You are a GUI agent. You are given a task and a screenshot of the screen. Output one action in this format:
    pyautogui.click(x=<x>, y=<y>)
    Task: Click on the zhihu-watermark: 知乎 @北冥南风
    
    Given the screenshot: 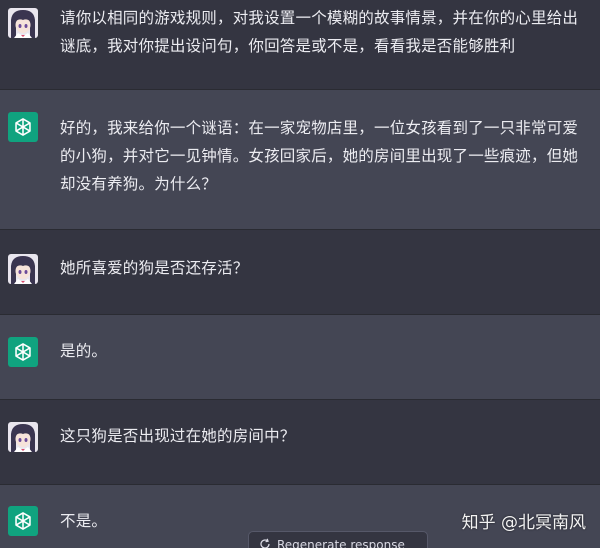 What is the action you would take?
    pyautogui.click(x=524, y=520)
    